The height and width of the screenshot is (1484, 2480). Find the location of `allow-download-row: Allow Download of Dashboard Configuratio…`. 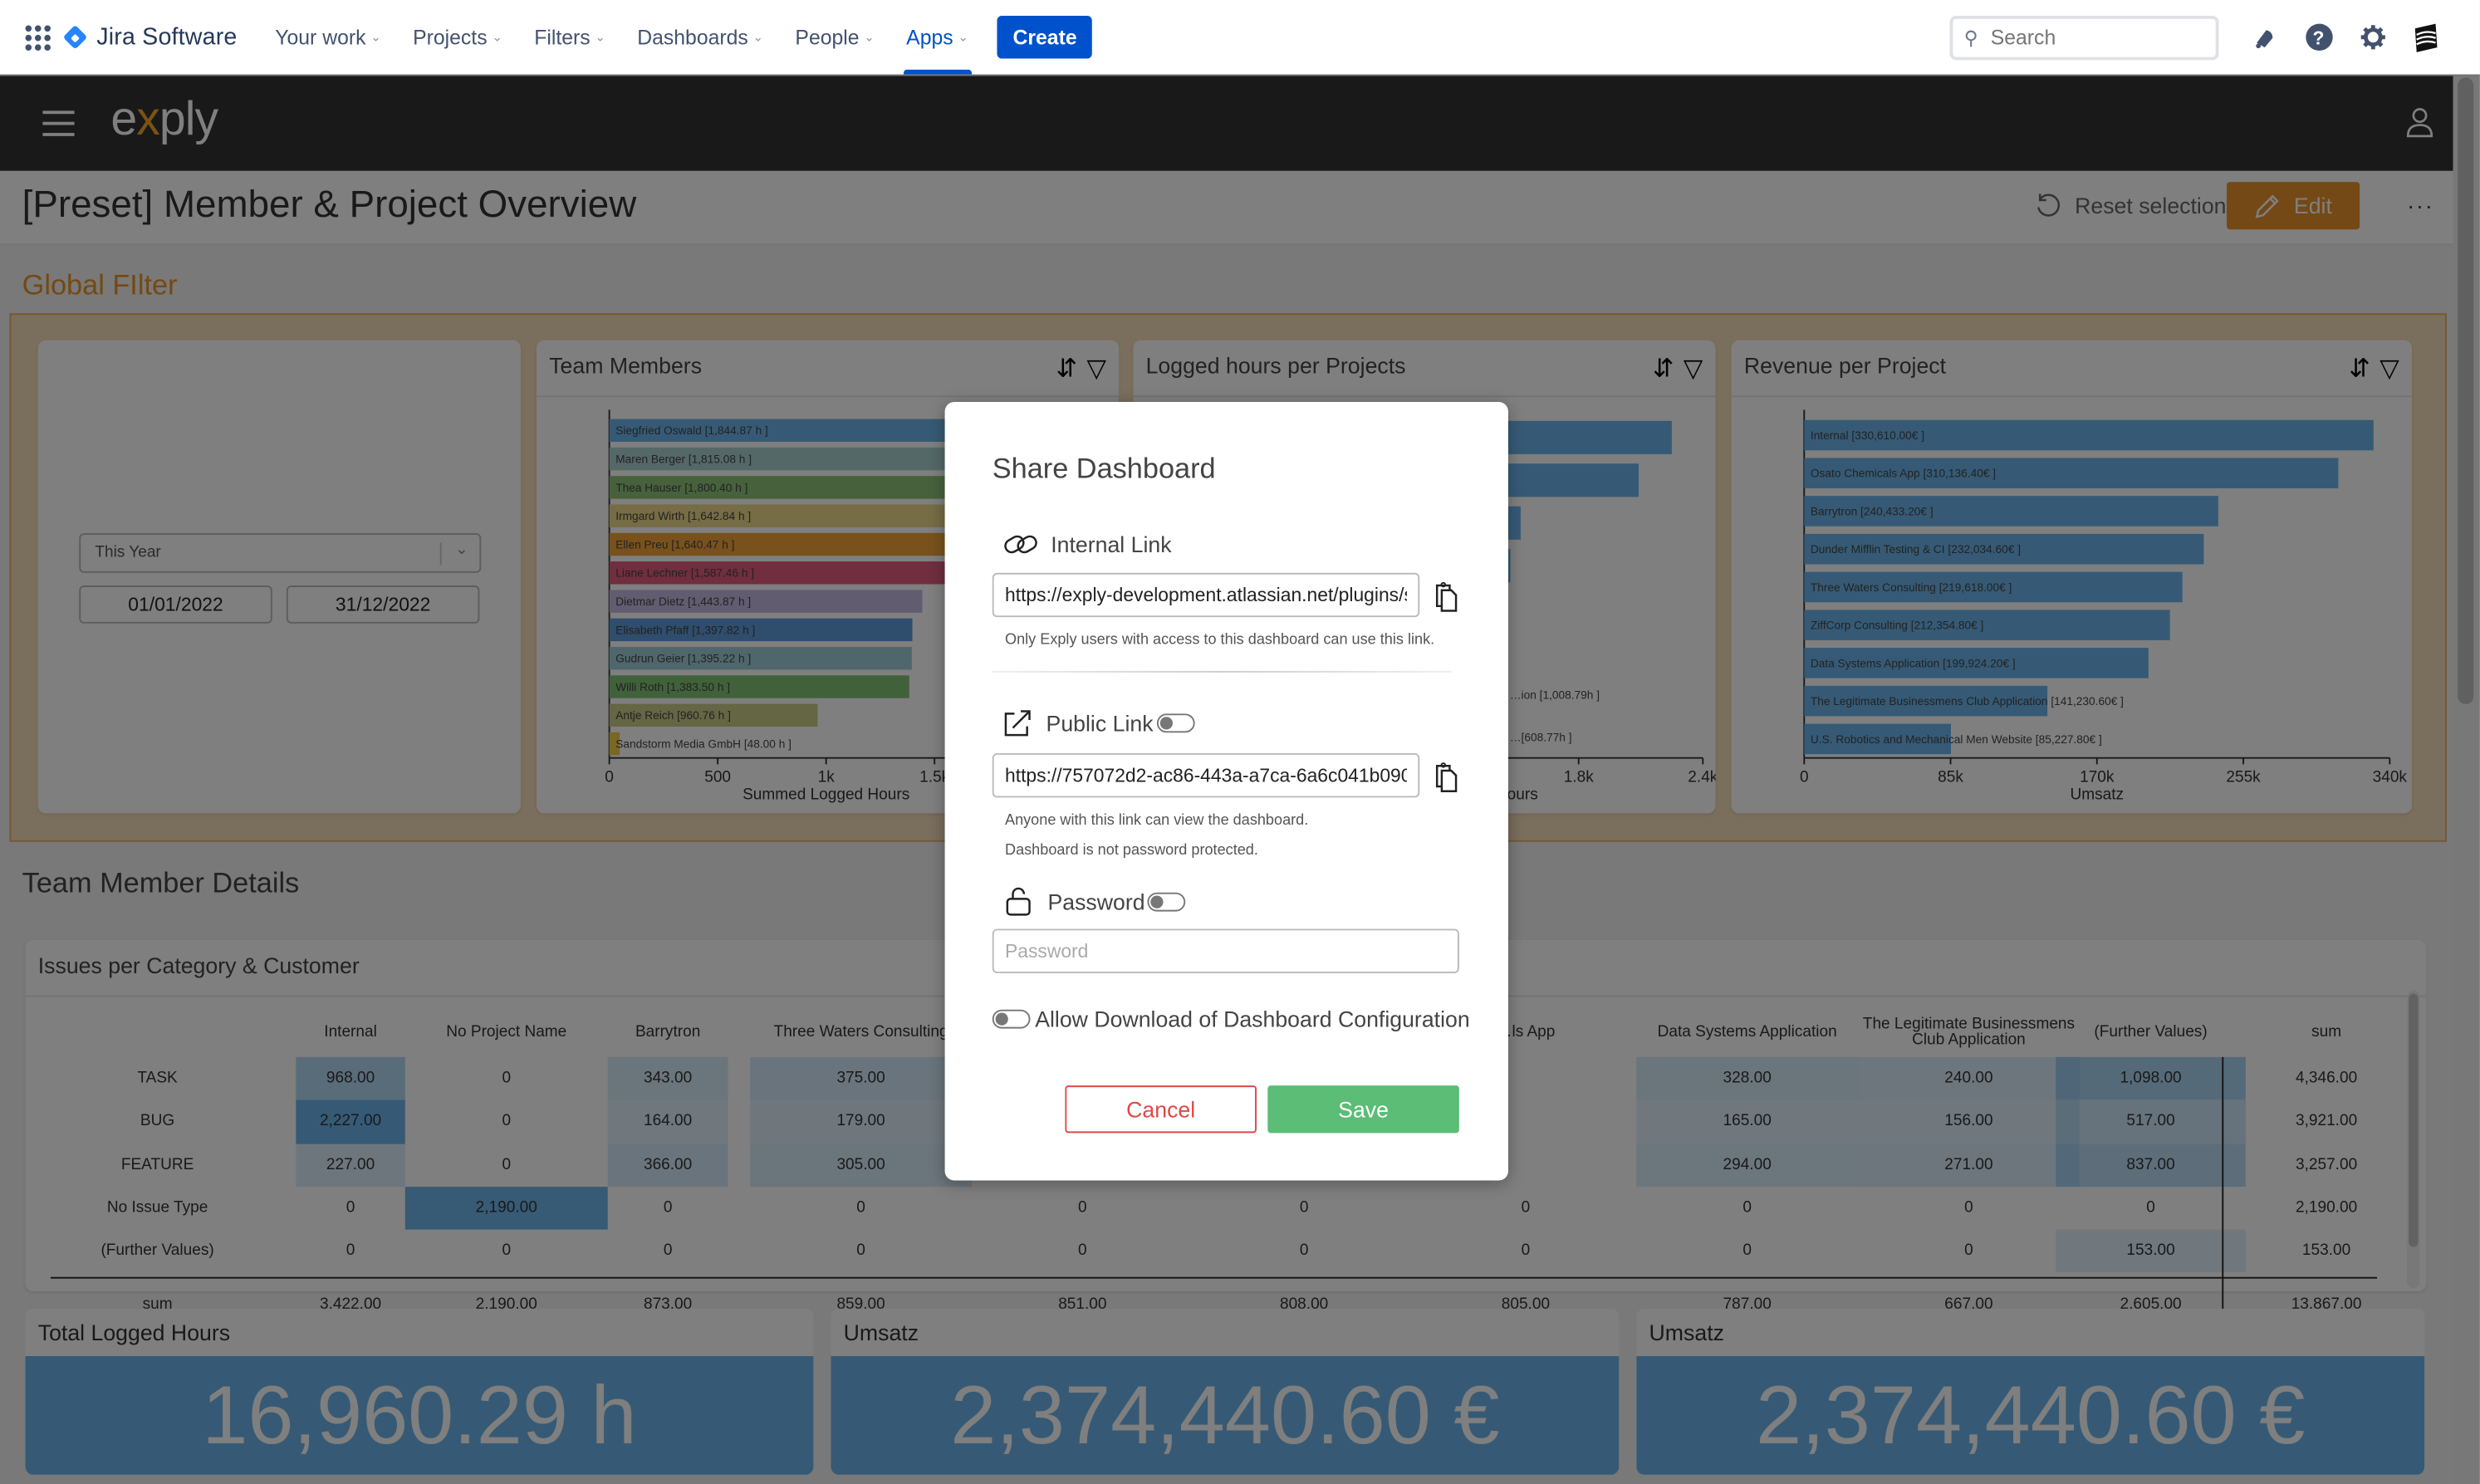

allow-download-row: Allow Download of Dashboard Configuratio… is located at coordinates (1231, 1019).